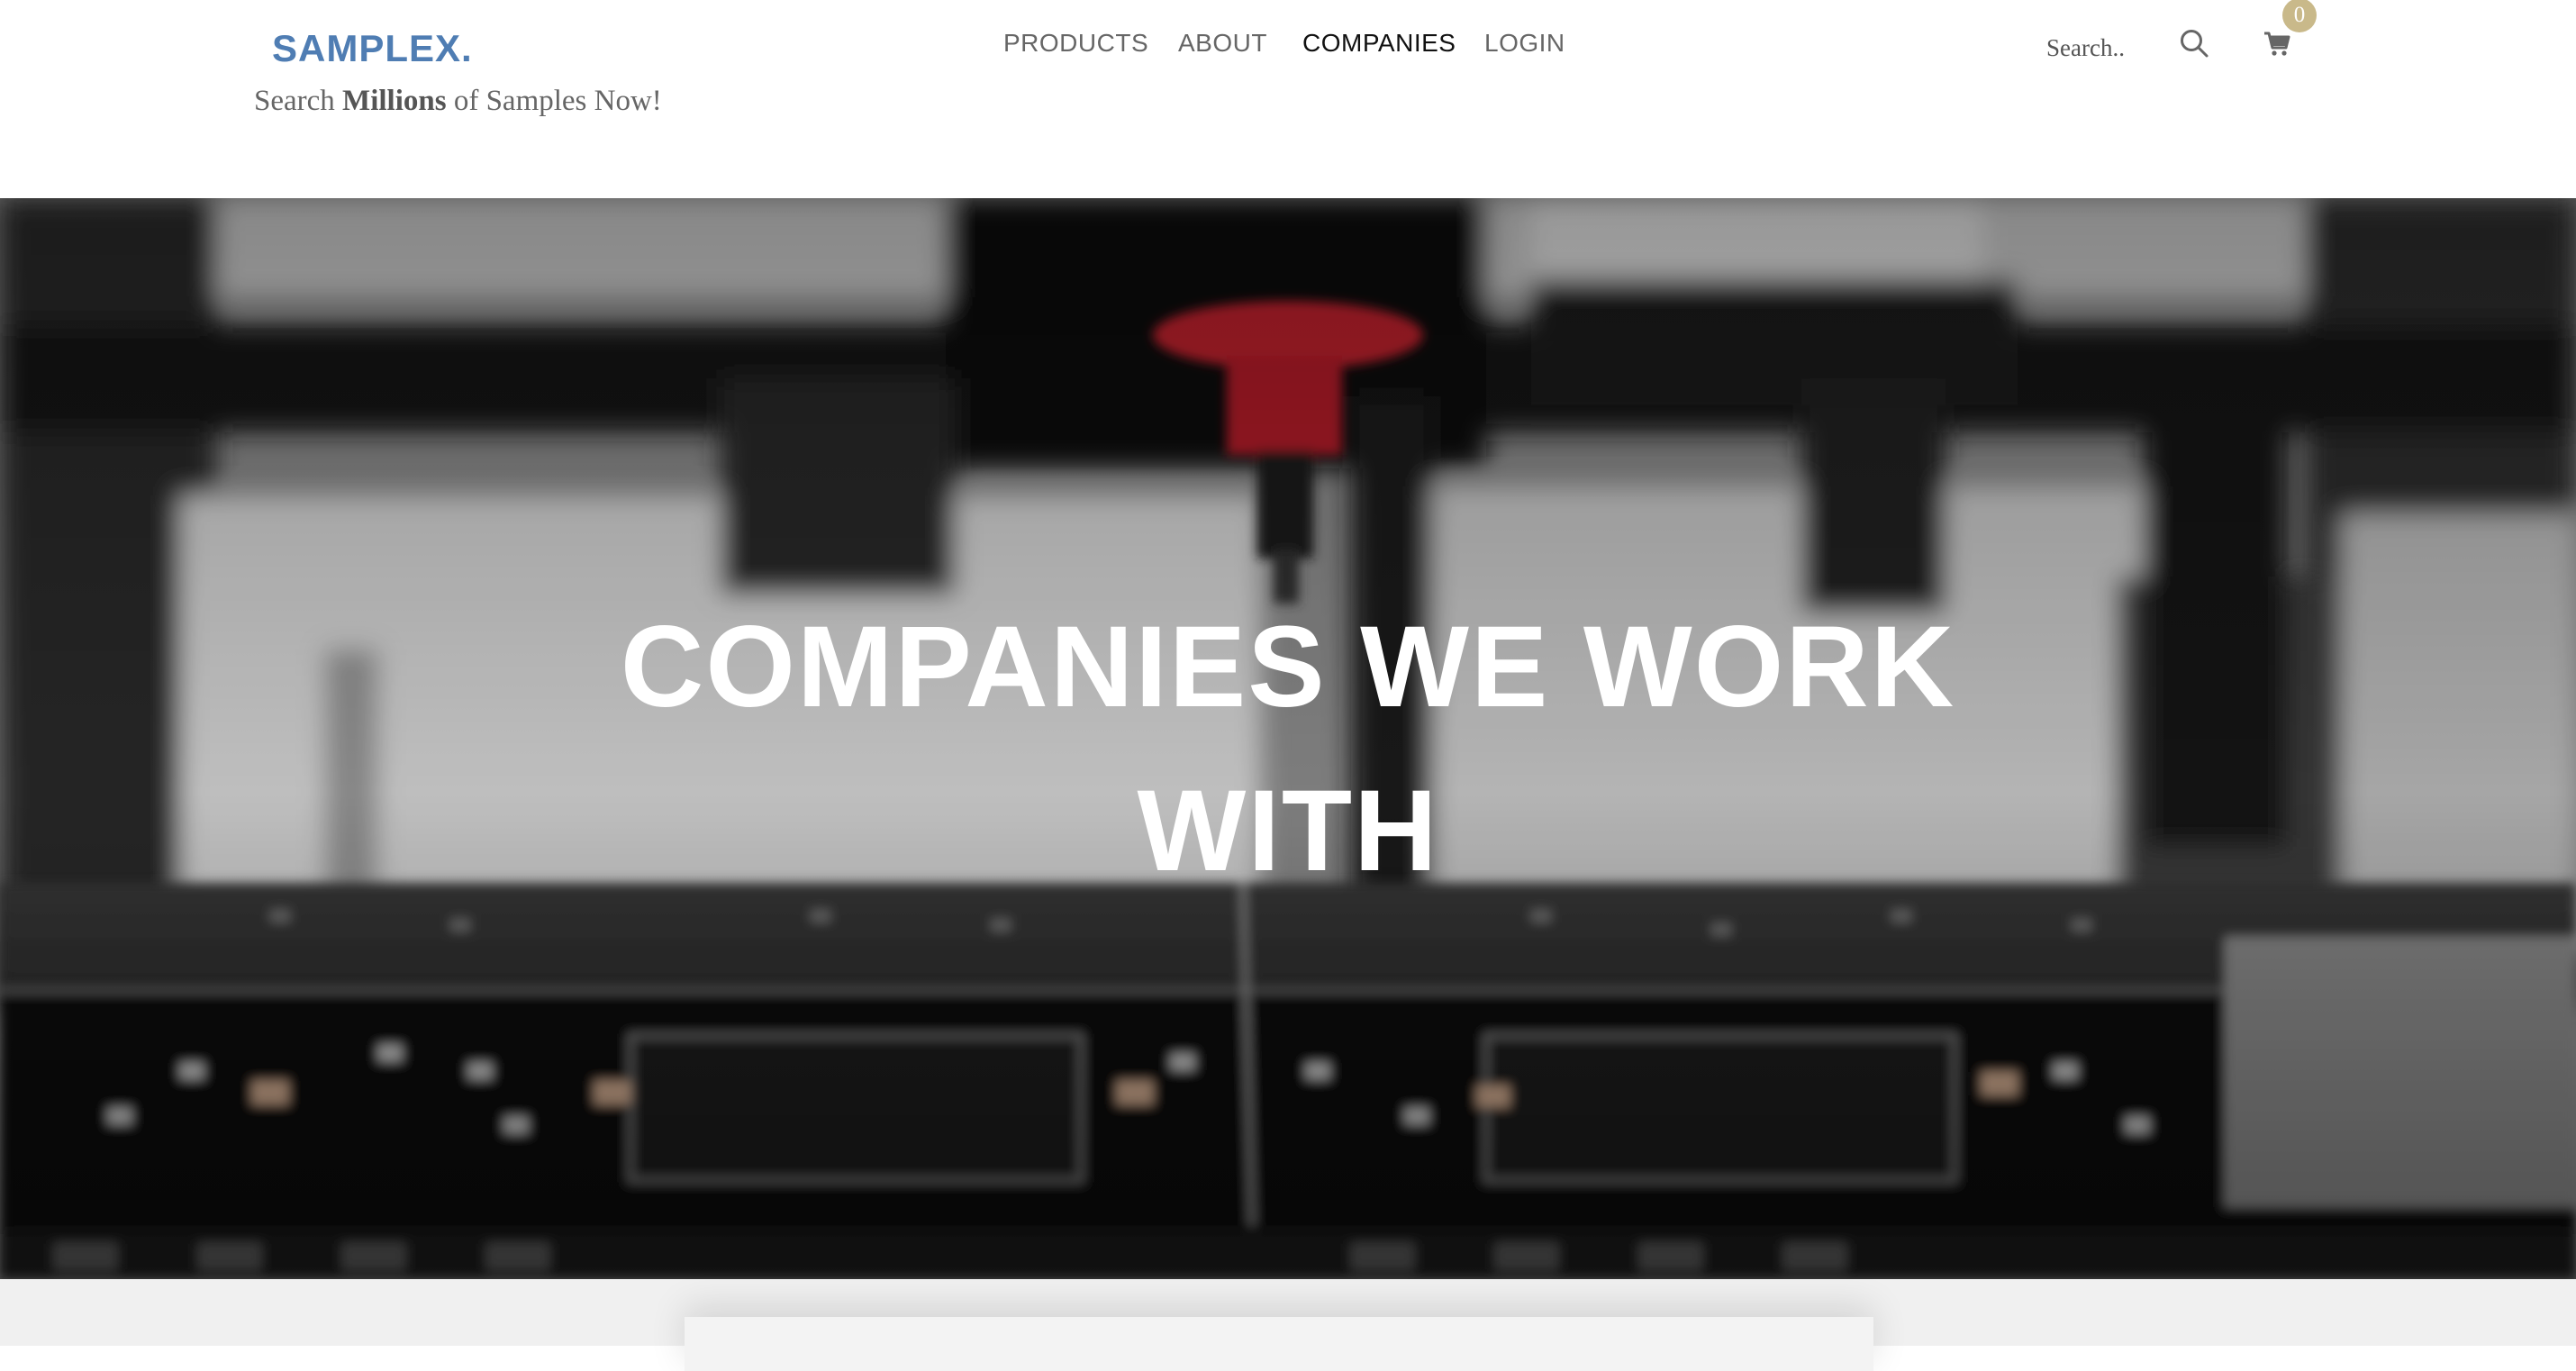 The width and height of the screenshot is (2576, 1371). I want to click on nav-item-about: ABOUT, so click(1222, 43).